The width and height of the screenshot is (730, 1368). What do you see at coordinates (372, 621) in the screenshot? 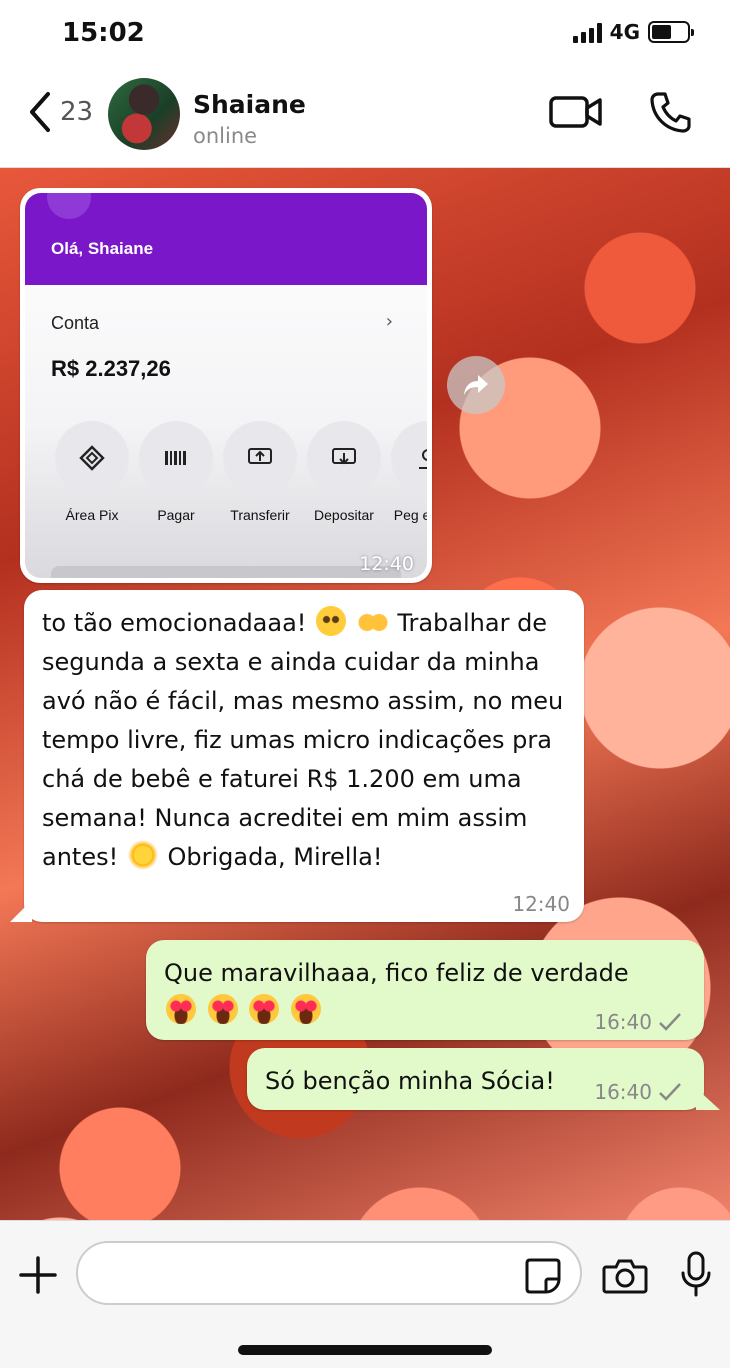
I see `raising-hands-emoji-icon` at bounding box center [372, 621].